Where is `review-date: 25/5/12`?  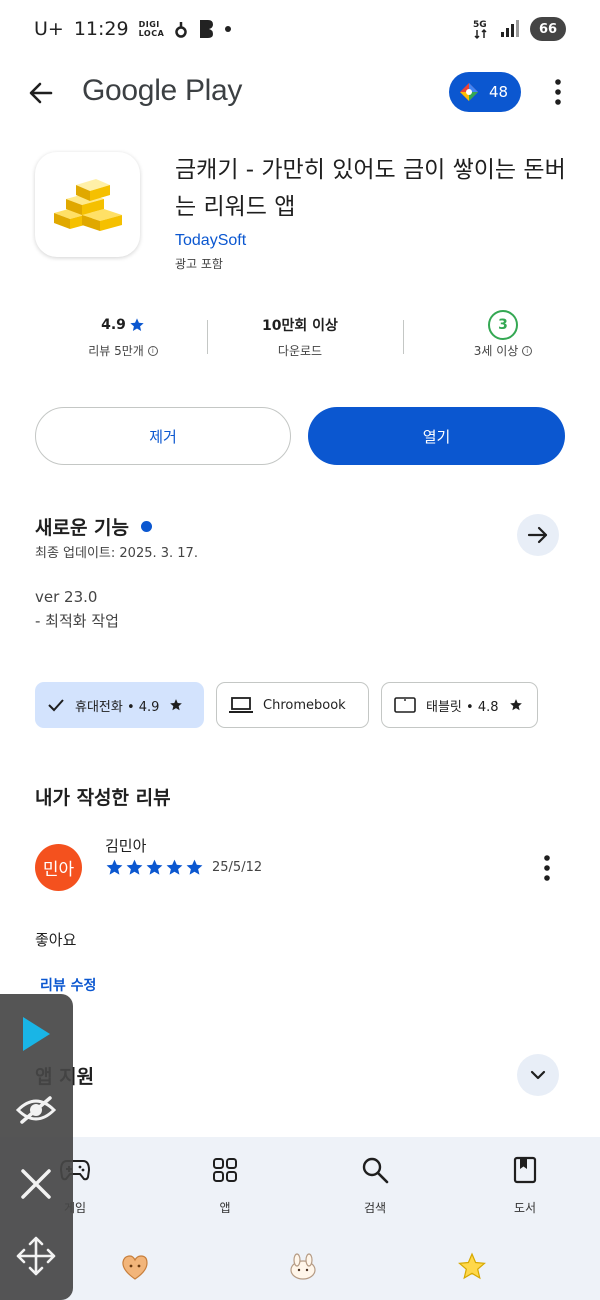 review-date: 25/5/12 is located at coordinates (237, 867).